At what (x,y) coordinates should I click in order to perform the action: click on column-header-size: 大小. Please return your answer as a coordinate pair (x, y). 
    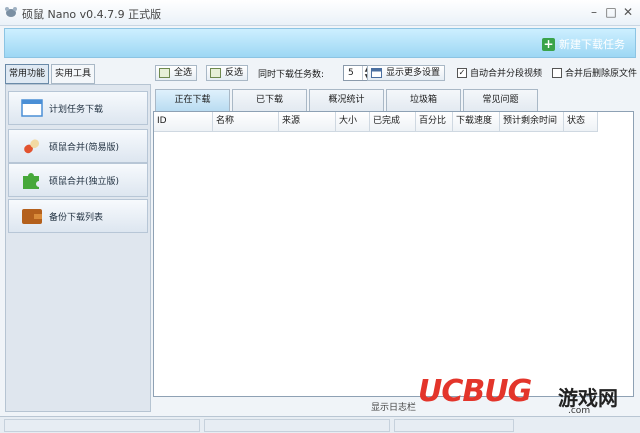
    Looking at the image, I should click on (353, 122).